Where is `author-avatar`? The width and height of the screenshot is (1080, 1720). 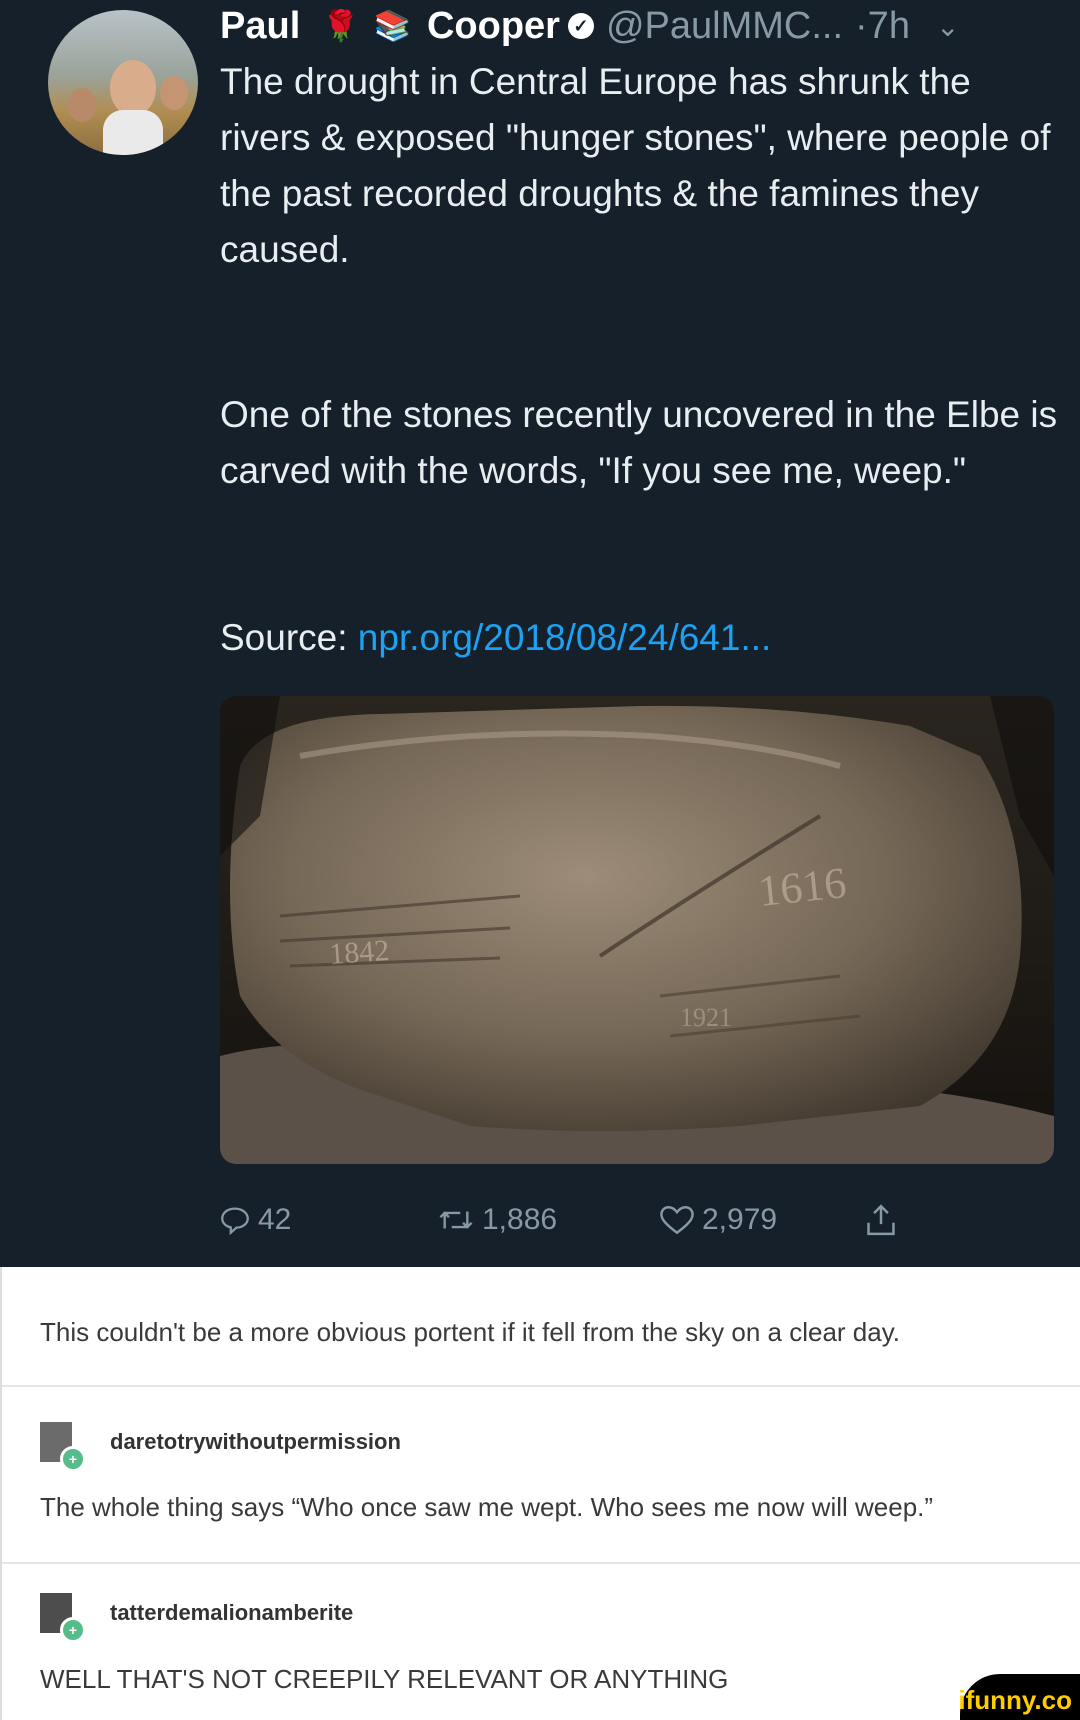
author-avatar is located at coordinates (123, 82).